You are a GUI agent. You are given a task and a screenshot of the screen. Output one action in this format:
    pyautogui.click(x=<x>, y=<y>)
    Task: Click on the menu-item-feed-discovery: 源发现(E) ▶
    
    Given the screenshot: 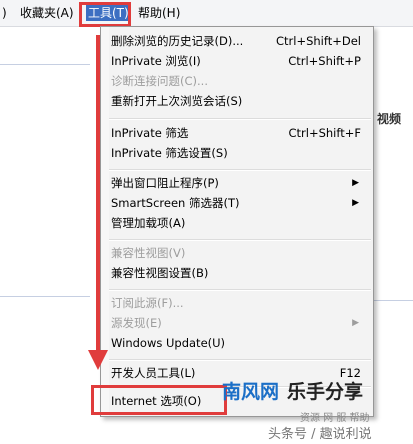 What is the action you would take?
    pyautogui.click(x=239, y=323)
    